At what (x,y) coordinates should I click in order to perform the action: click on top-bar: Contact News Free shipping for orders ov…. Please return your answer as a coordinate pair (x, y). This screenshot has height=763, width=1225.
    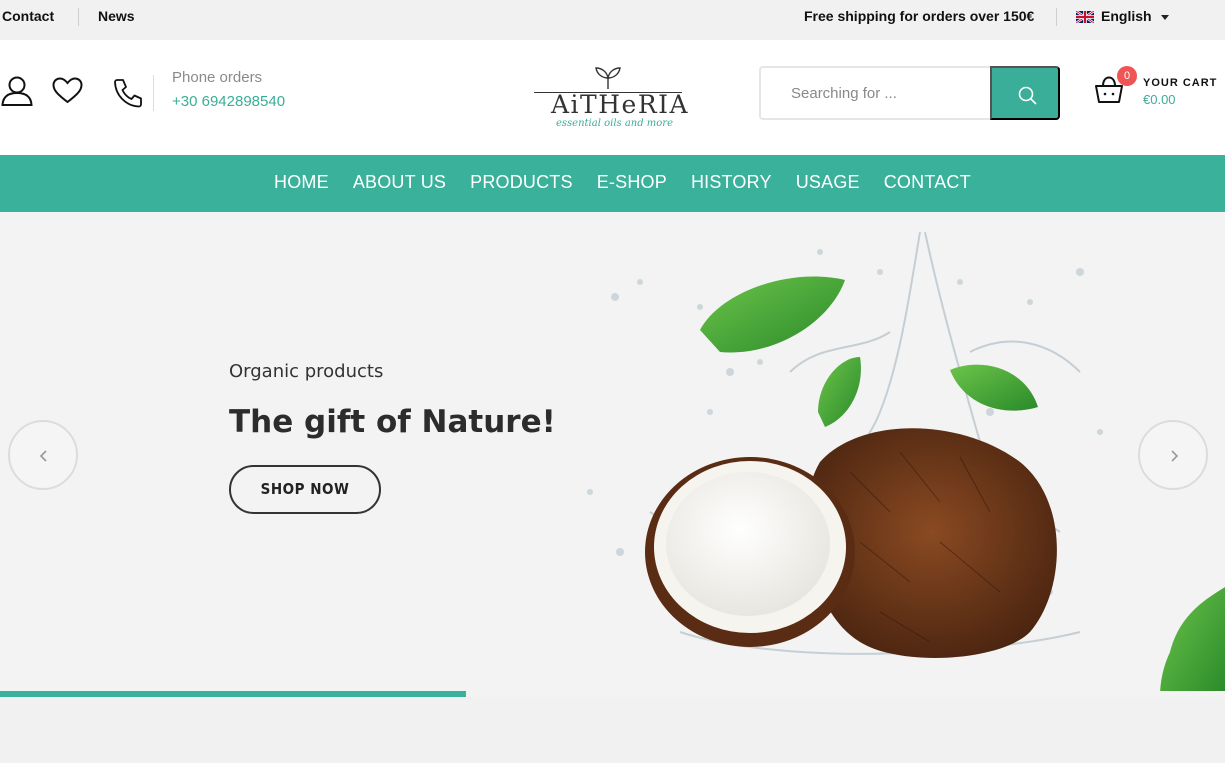
    Looking at the image, I should click on (612, 20).